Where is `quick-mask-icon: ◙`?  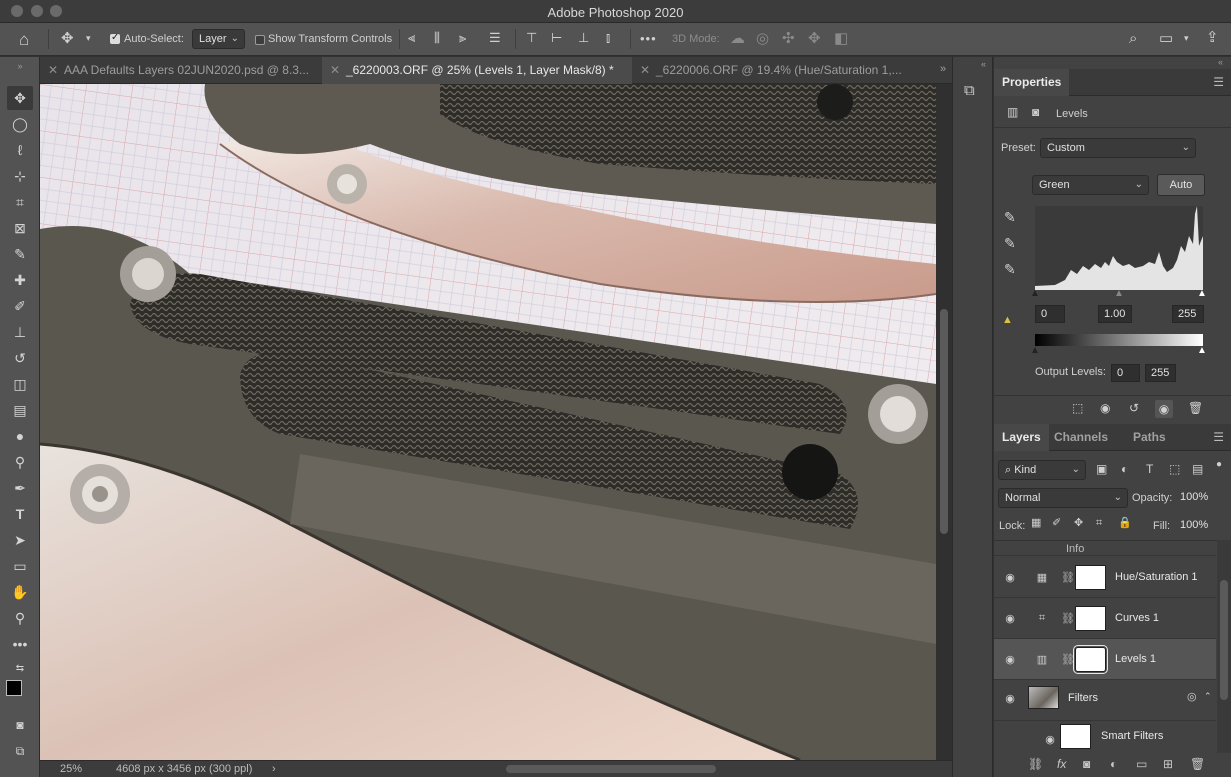
quick-mask-icon: ◙ is located at coordinates (20, 725).